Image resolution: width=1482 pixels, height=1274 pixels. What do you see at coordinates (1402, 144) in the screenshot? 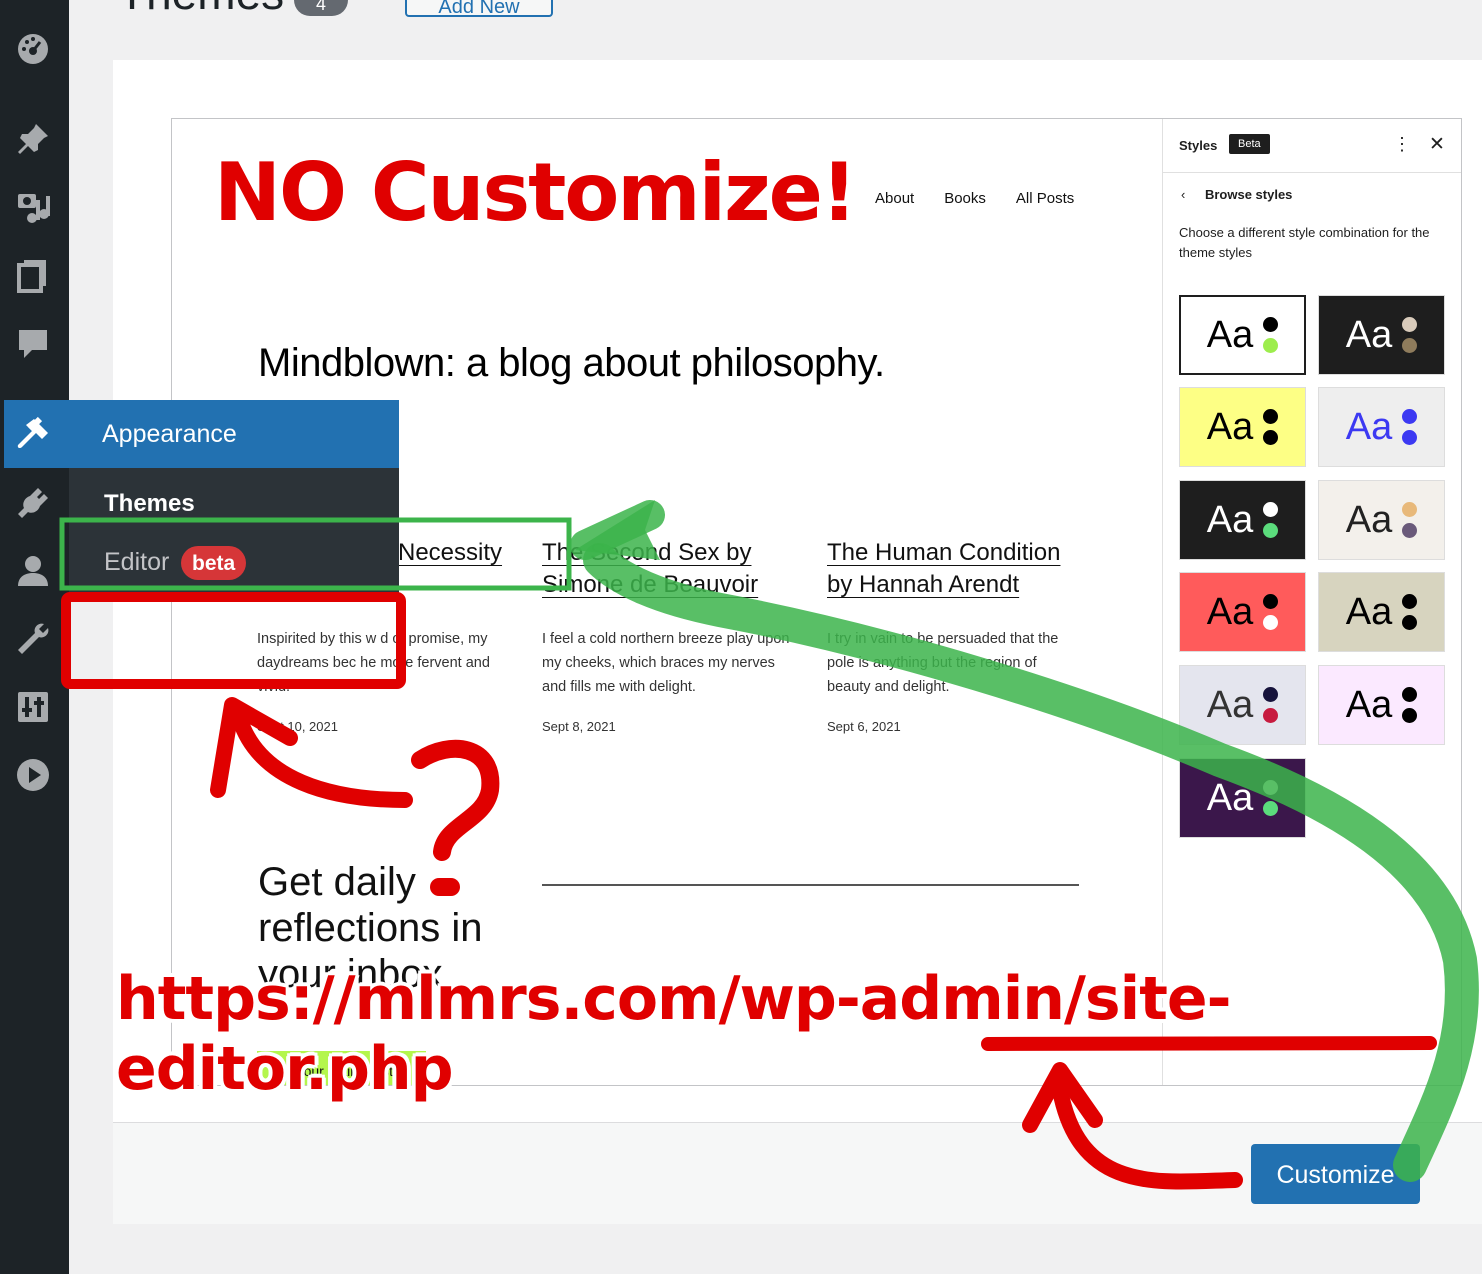
I see `more-options-icon: ⋮` at bounding box center [1402, 144].